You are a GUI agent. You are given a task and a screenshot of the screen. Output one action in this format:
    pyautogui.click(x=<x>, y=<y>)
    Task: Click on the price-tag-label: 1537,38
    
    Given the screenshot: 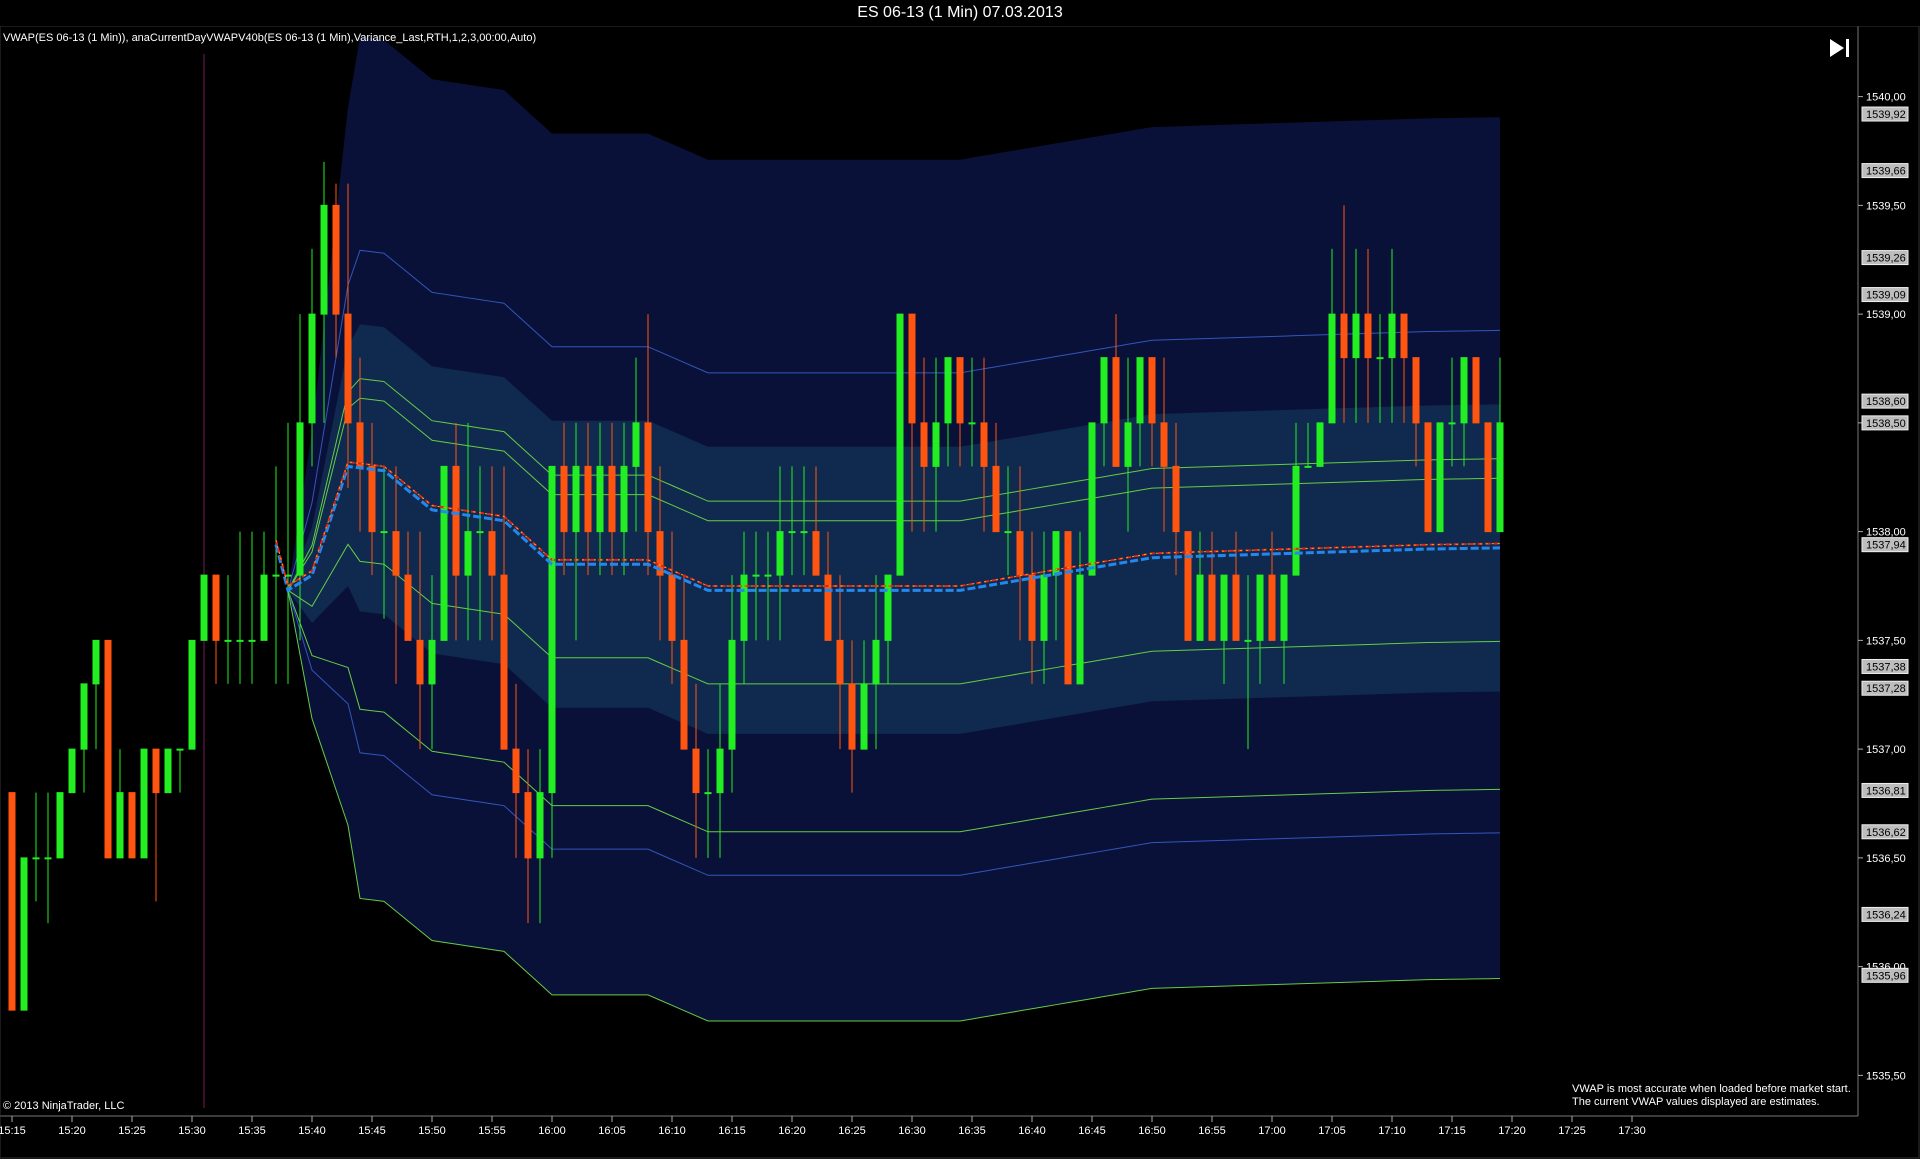 What is the action you would take?
    pyautogui.click(x=1886, y=667)
    